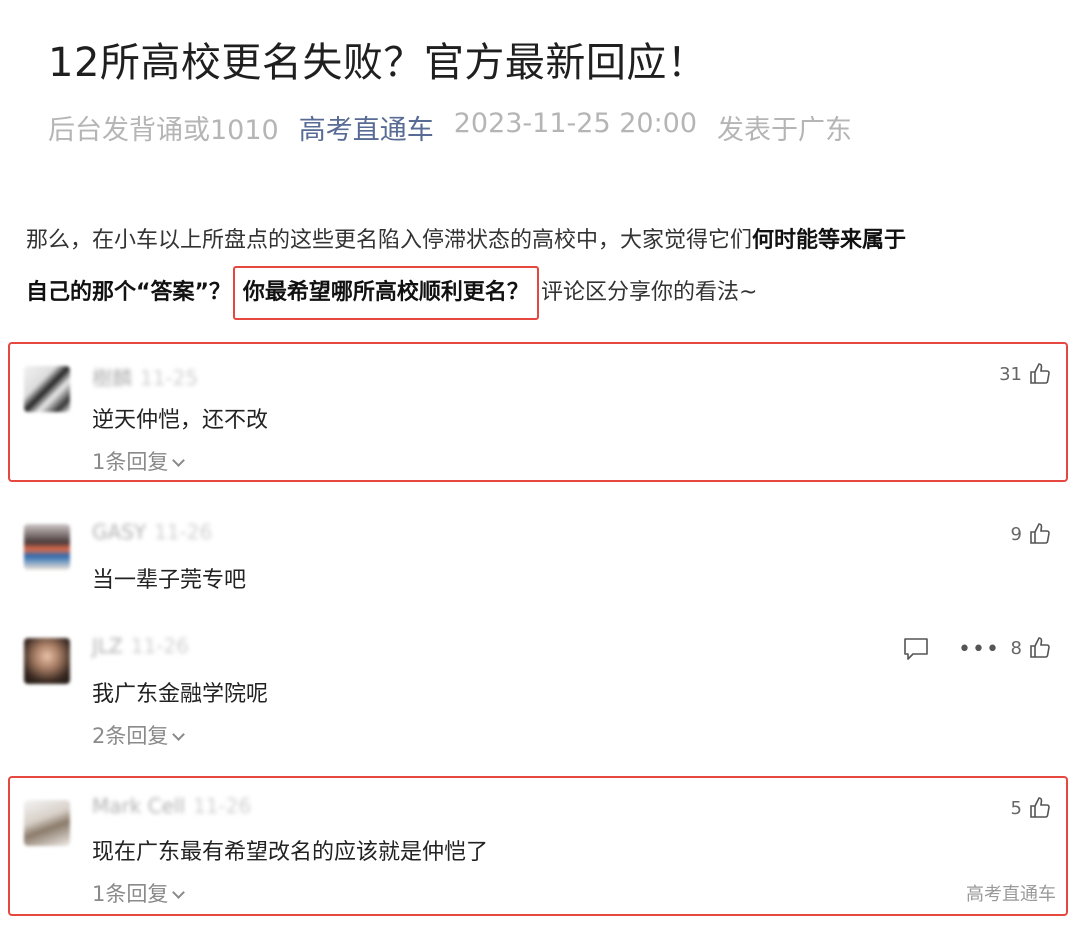 The width and height of the screenshot is (1080, 925). Describe the element at coordinates (951, 649) in the screenshot. I see `comment-actions: •••` at that location.